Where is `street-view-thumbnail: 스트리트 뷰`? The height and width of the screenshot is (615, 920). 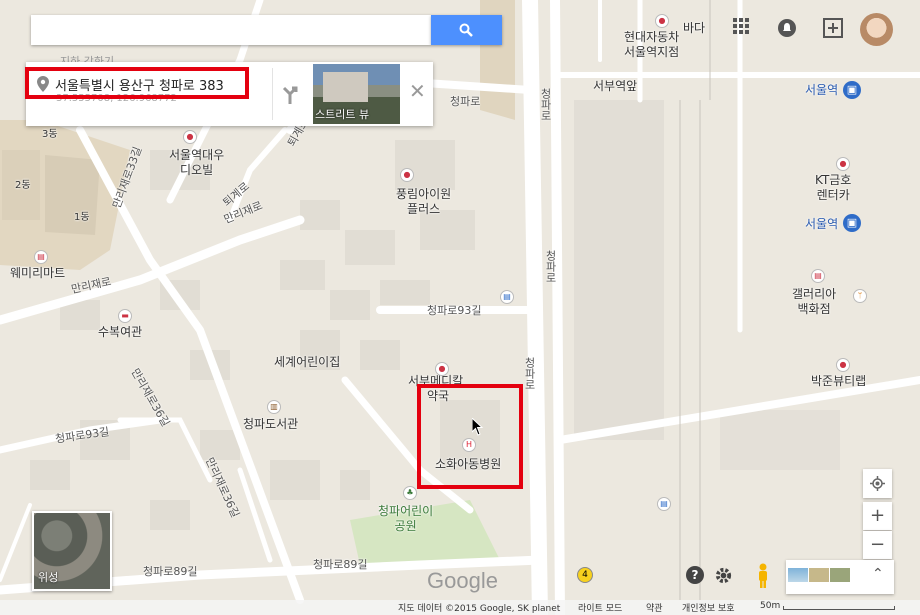
street-view-thumbnail: 스트리트 뷰 is located at coordinates (356, 94).